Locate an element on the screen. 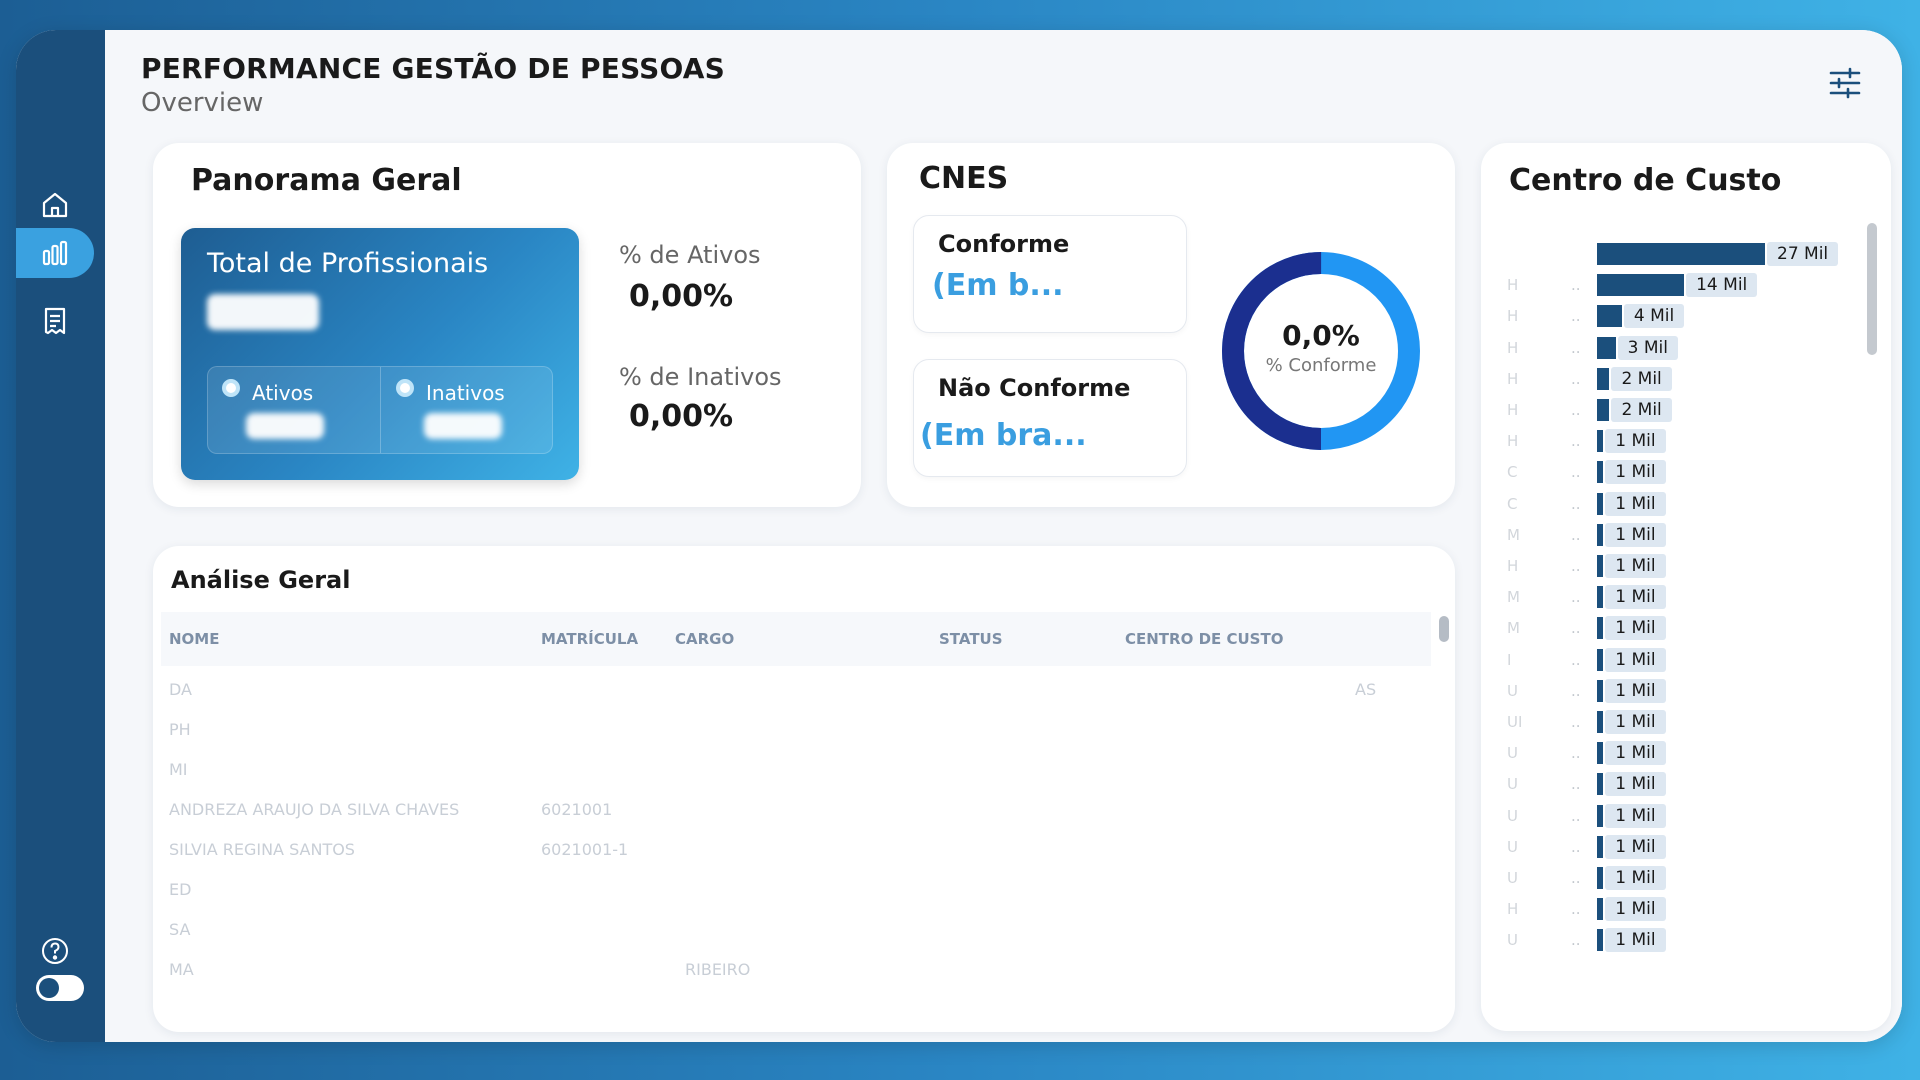 Image resolution: width=1920 pixels, height=1080 pixels. panorama-title: Panorama Geral is located at coordinates (326, 180).